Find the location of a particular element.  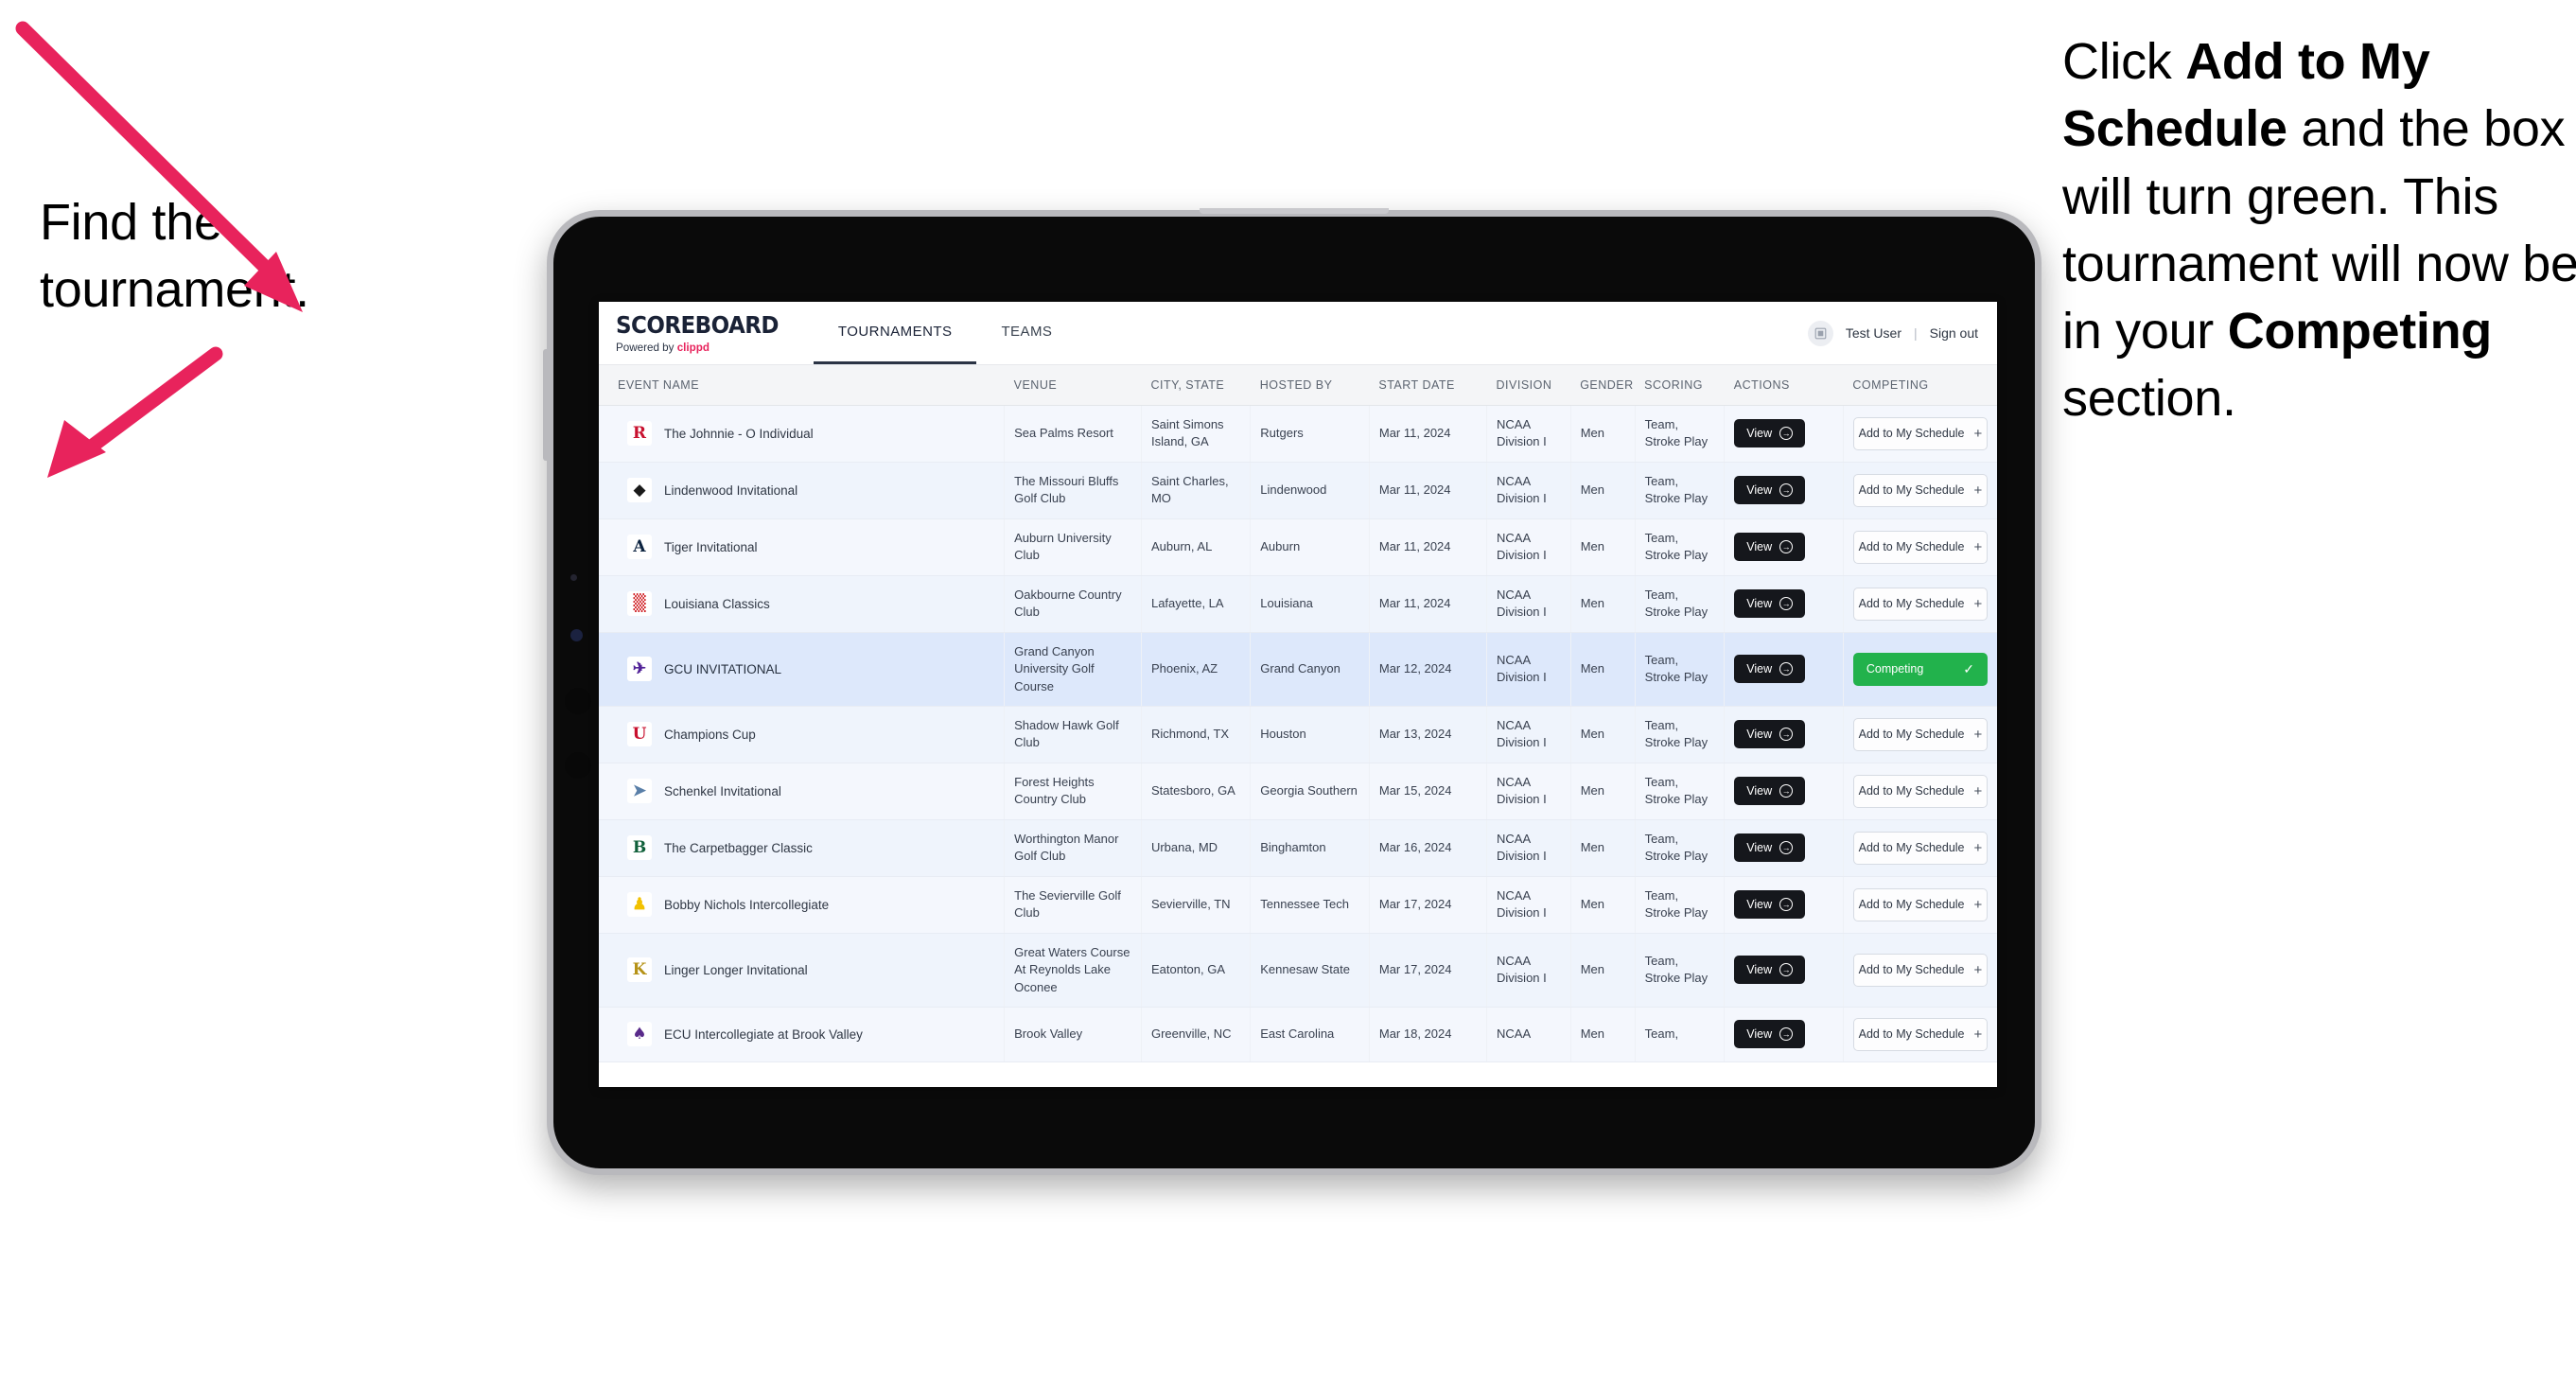

event-name-label: Schenkel Invitational is located at coordinates (723, 790).